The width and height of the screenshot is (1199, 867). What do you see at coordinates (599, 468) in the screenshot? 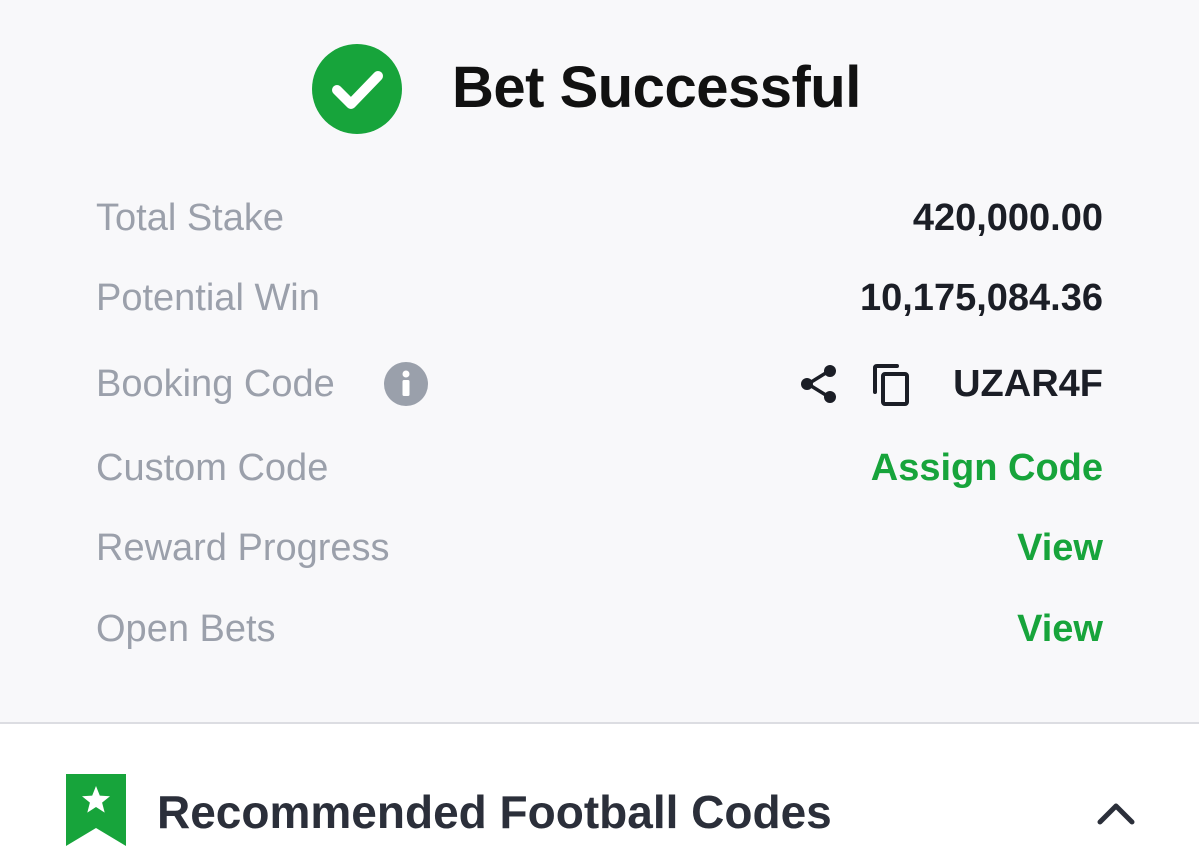
I see `custom-code-row: Custom Code Assign Code` at bounding box center [599, 468].